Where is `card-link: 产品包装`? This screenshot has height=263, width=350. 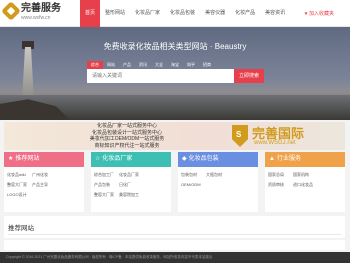
card-link: 产品包装 is located at coordinates (106, 185).